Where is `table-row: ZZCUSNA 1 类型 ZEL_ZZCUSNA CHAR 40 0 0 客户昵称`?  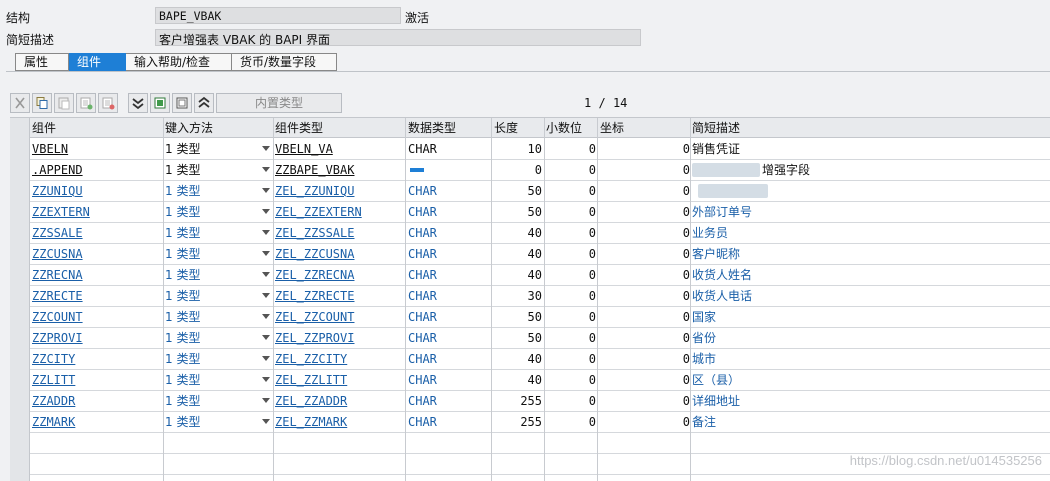 table-row: ZZCUSNA 1 类型 ZEL_ZZCUSNA CHAR 40 0 0 客户昵称 is located at coordinates (540, 254).